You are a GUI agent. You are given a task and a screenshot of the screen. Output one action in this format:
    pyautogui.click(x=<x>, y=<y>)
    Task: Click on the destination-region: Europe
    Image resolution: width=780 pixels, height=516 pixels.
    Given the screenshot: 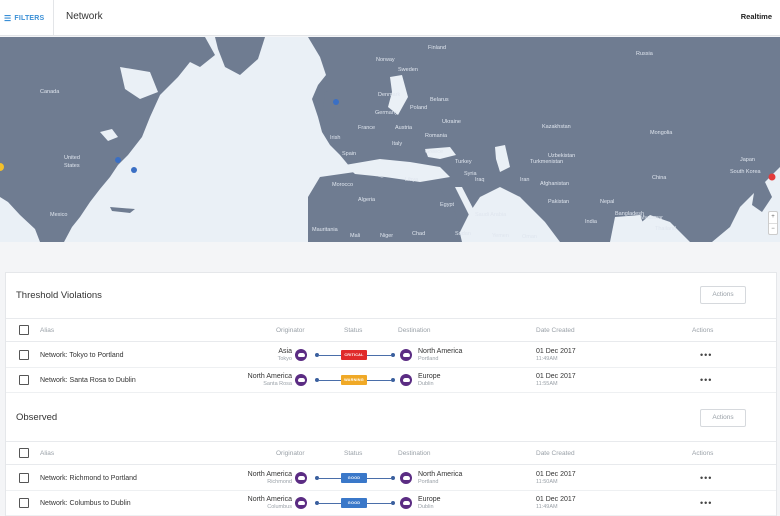 What is the action you would take?
    pyautogui.click(x=429, y=376)
    